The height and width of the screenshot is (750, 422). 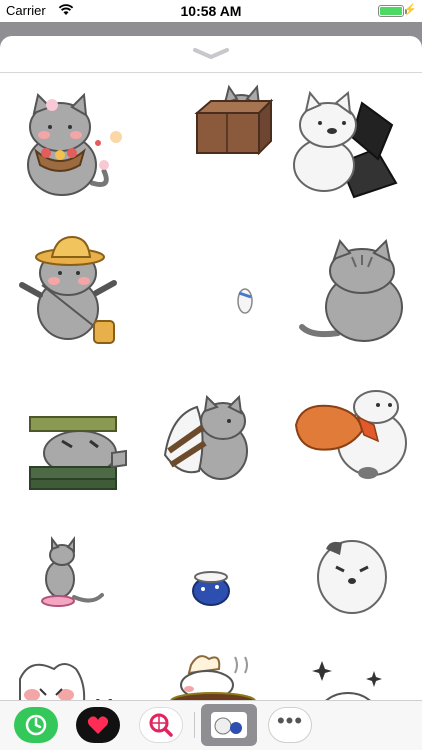 I want to click on sticker-cat-under-books, so click(x=70, y=423).